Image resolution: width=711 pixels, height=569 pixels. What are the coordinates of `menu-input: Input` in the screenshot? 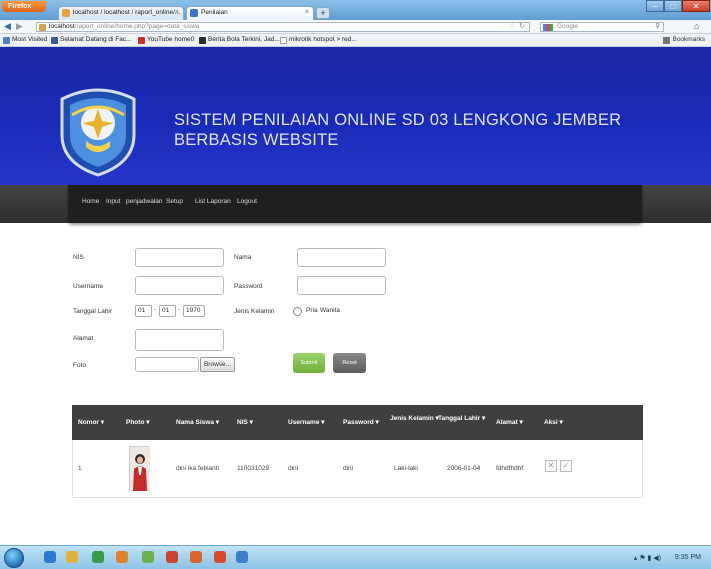 It's located at (113, 201).